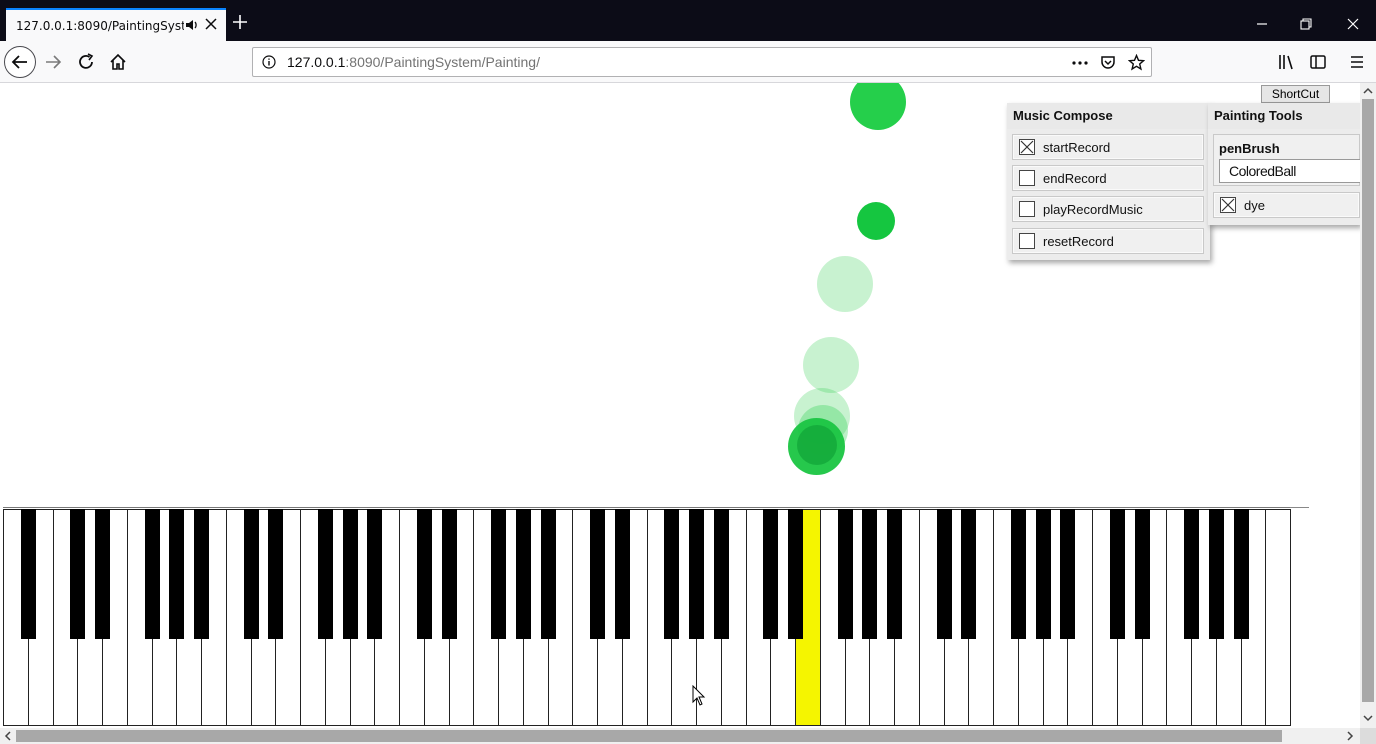  Describe the element at coordinates (1027, 147) in the screenshot. I see `start-record-checkbox` at that location.